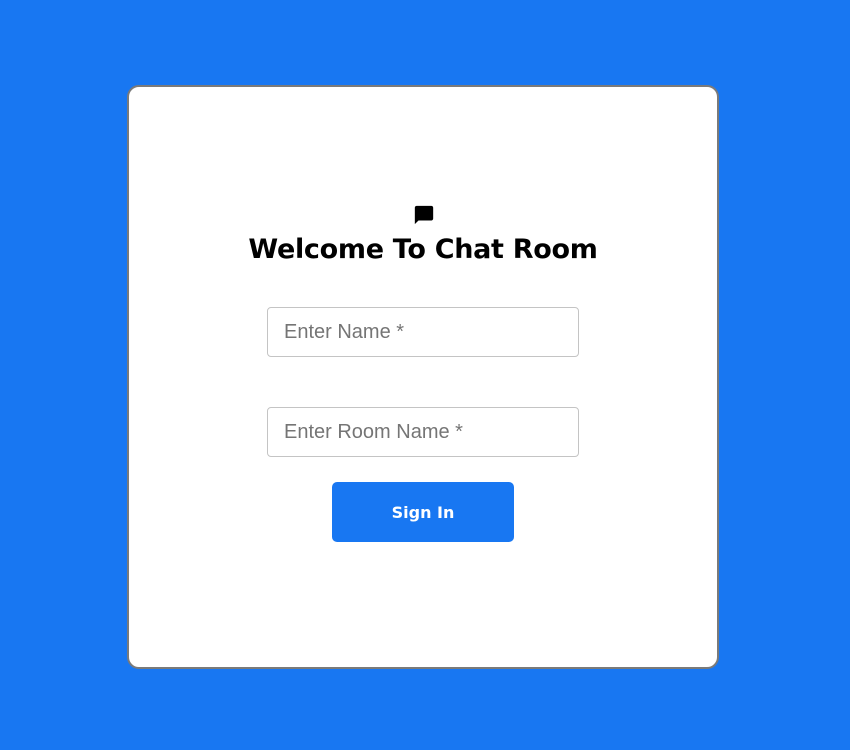  What do you see at coordinates (424, 215) in the screenshot?
I see `chat-icon` at bounding box center [424, 215].